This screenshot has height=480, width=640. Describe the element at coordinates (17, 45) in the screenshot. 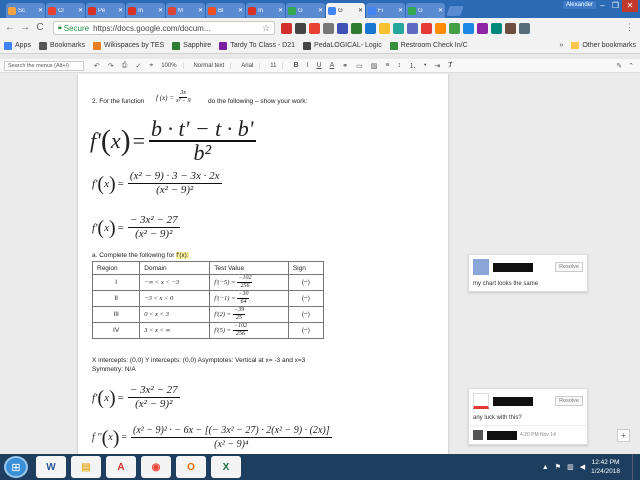

I see `bookmark-item: Apps` at that location.